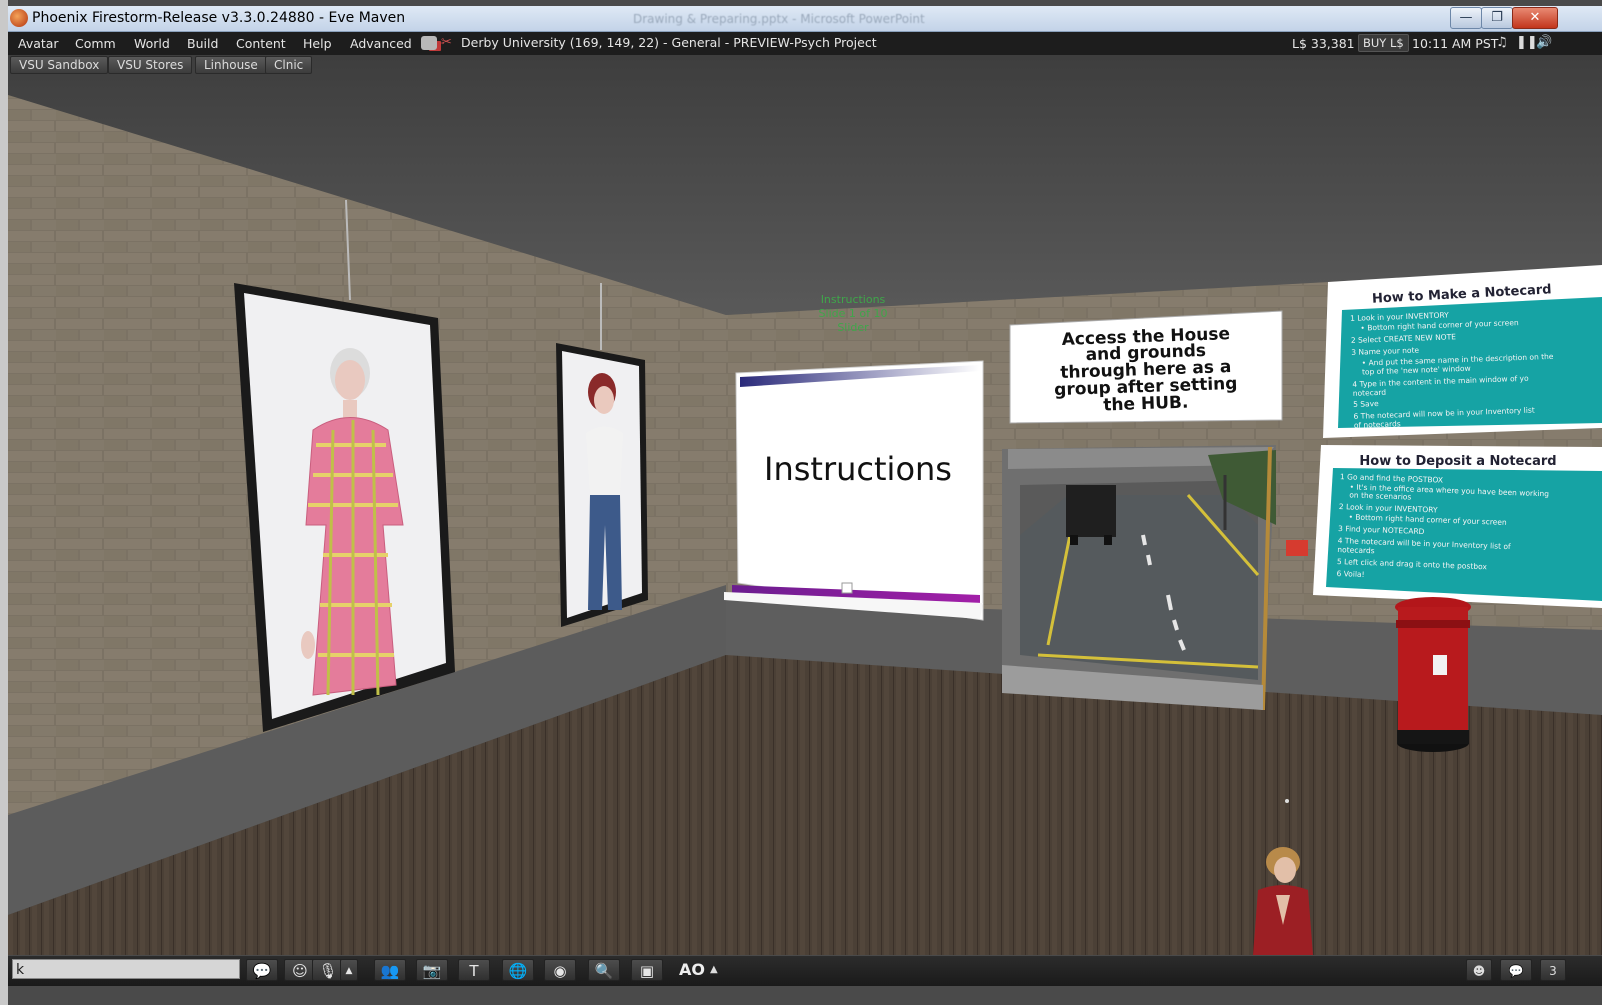  What do you see at coordinates (1544, 42) in the screenshot?
I see `volume-icon: 🔊` at bounding box center [1544, 42].